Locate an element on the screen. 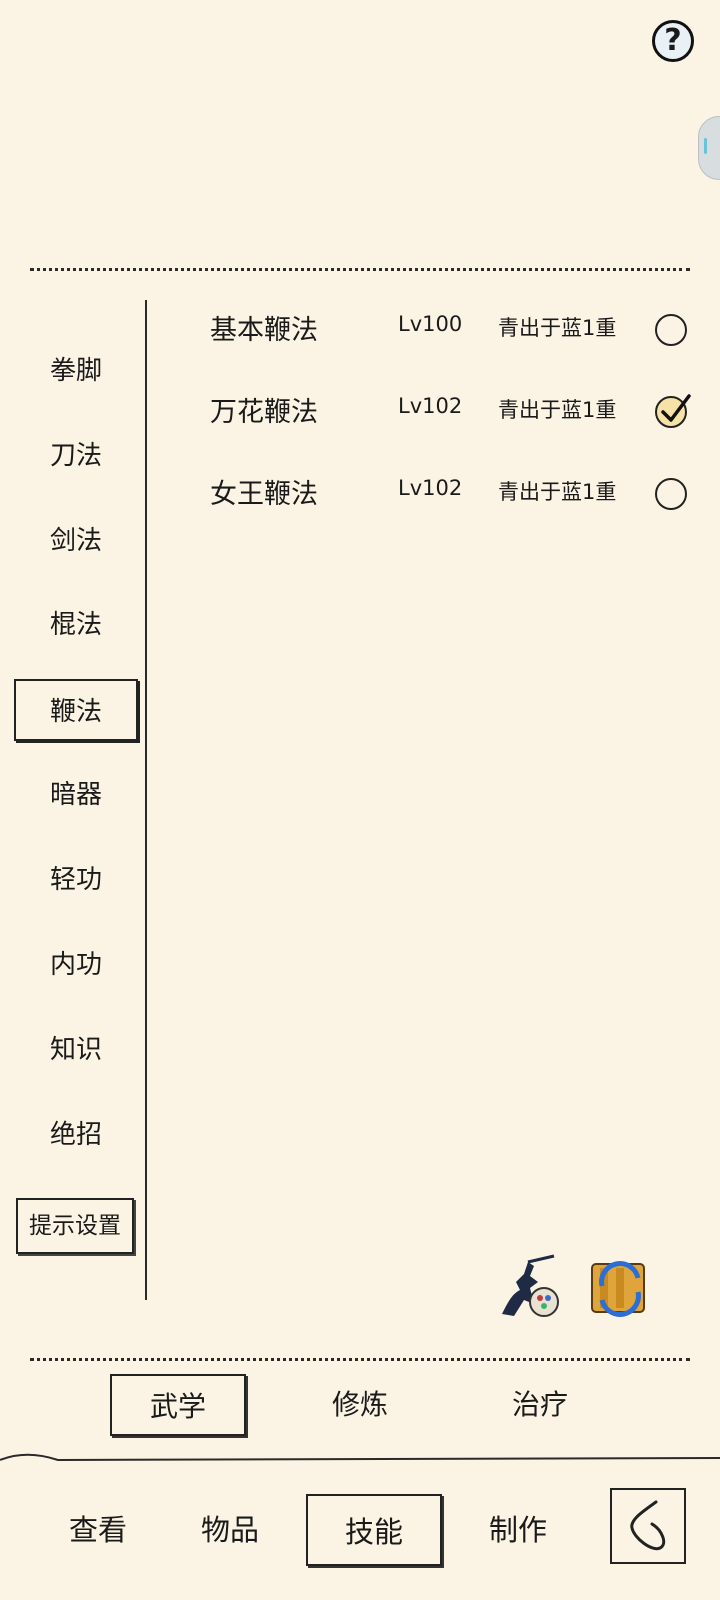 The image size is (720, 1600). nav-jineng: 技能 is located at coordinates (374, 1530).